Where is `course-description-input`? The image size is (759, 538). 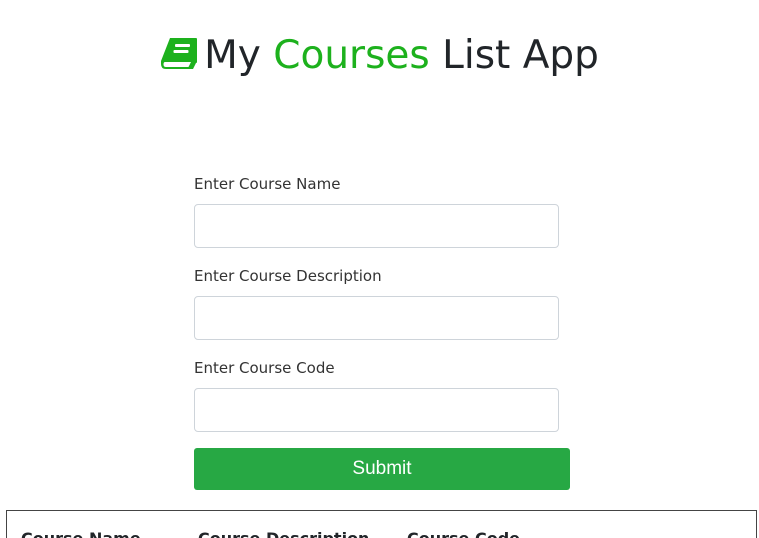
course-description-input is located at coordinates (376, 318).